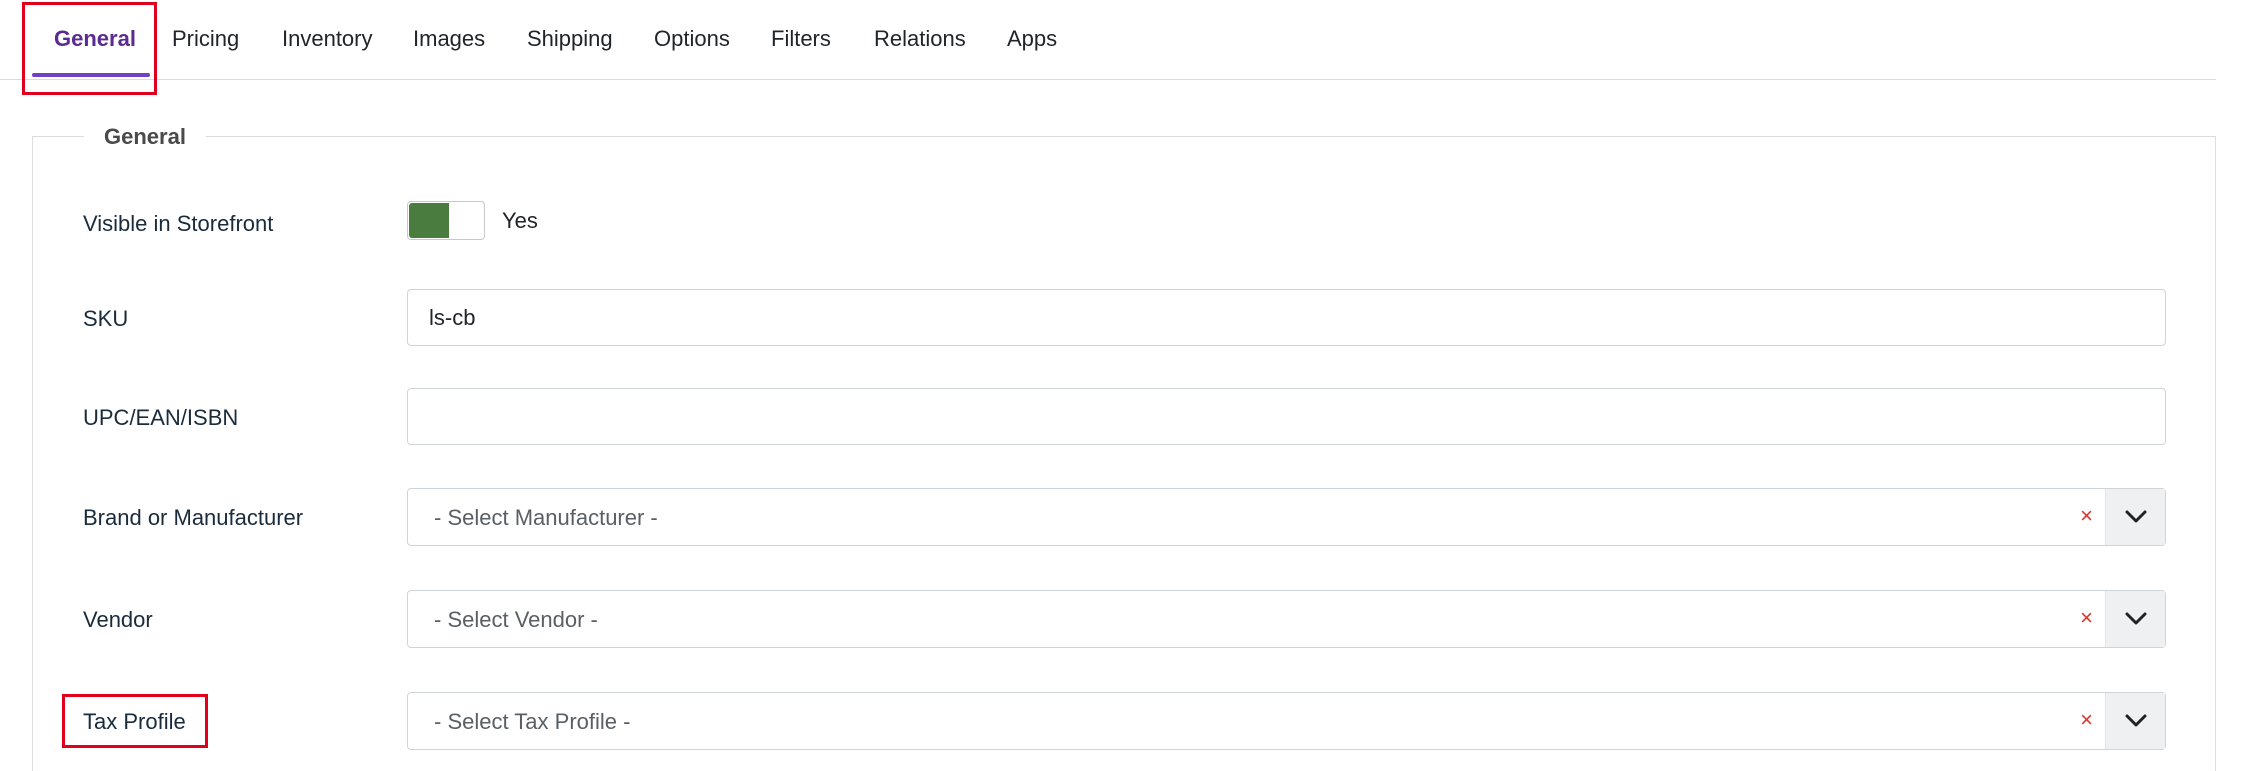 Image resolution: width=2242 pixels, height=771 pixels. What do you see at coordinates (532, 721) in the screenshot?
I see `tax-profile-select-placeholder: - Select Tax Profile -` at bounding box center [532, 721].